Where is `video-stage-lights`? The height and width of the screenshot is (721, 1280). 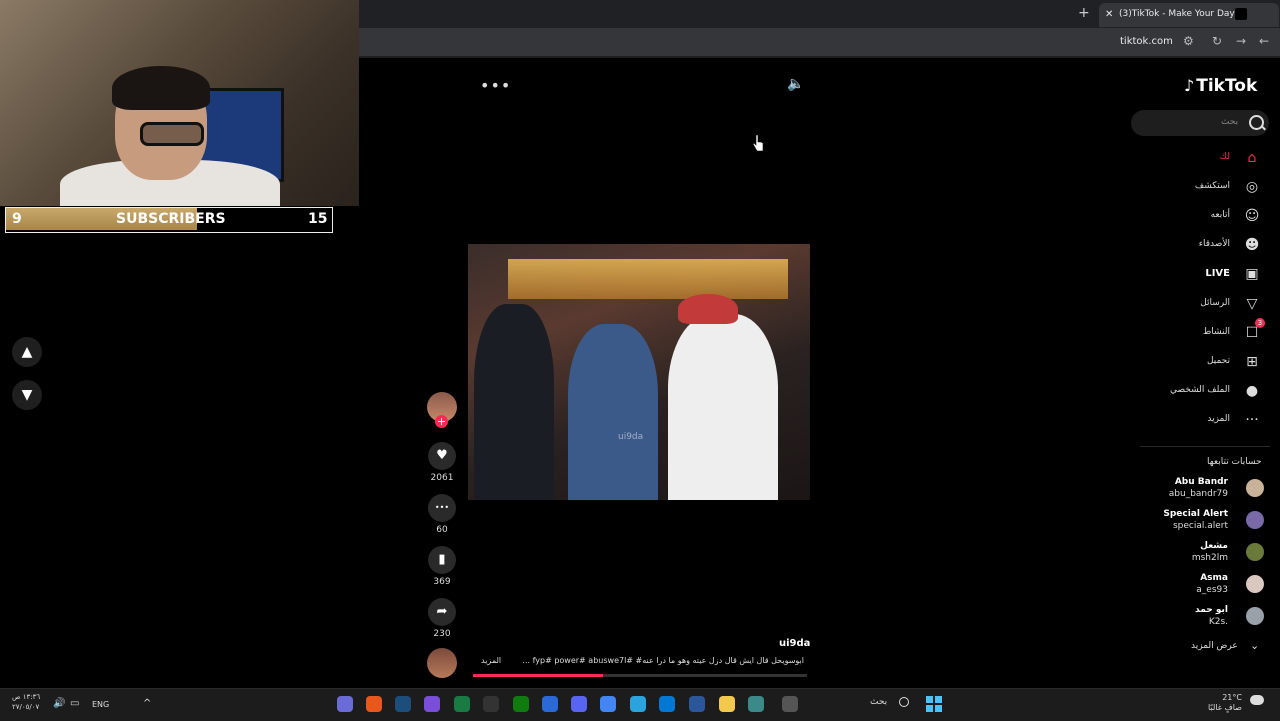 video-stage-lights is located at coordinates (648, 279).